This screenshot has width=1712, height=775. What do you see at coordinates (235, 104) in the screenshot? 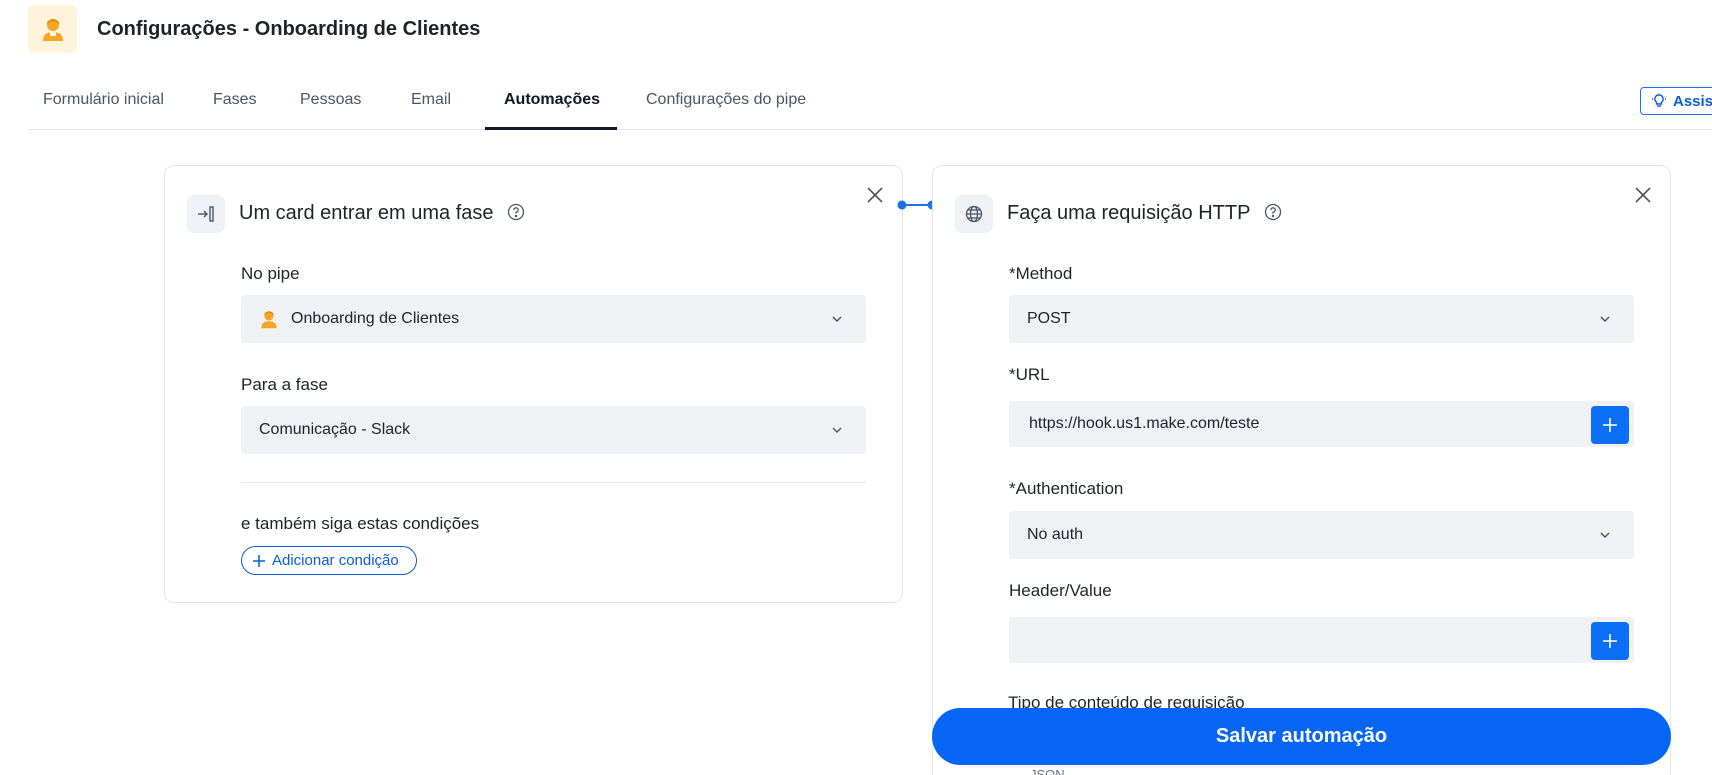
I see `tab-fases: Fases` at bounding box center [235, 104].